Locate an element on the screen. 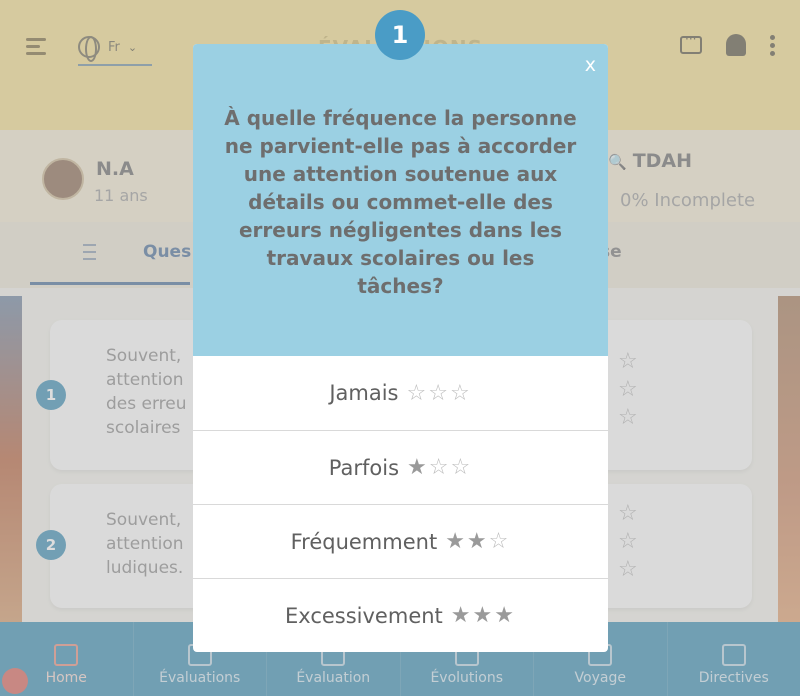 The height and width of the screenshot is (696, 800). option-jamais: Jamais ☆☆☆ is located at coordinates (400, 393).